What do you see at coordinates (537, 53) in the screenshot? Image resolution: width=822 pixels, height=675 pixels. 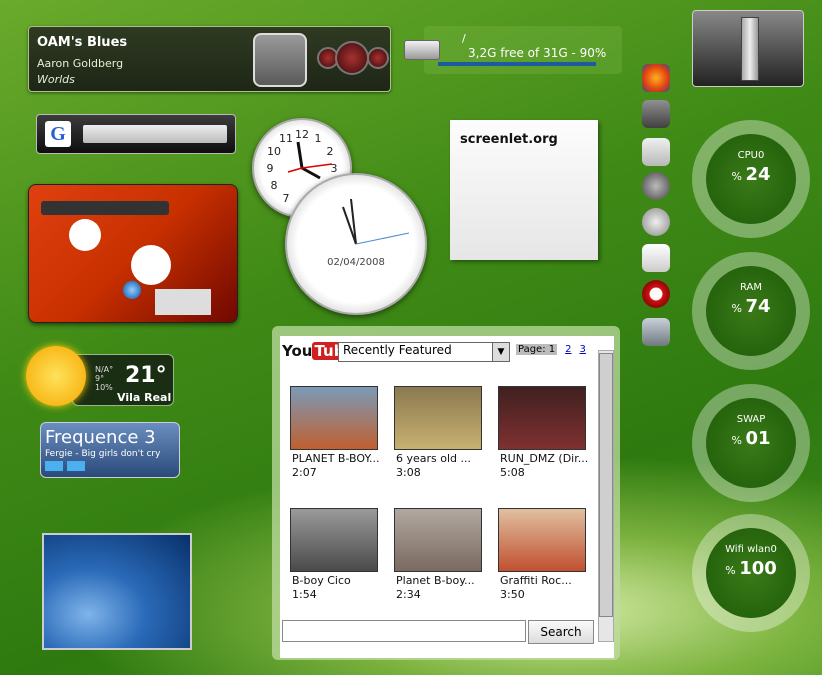 I see `disk-free-text: 3,2G free of 31G - 90%` at bounding box center [537, 53].